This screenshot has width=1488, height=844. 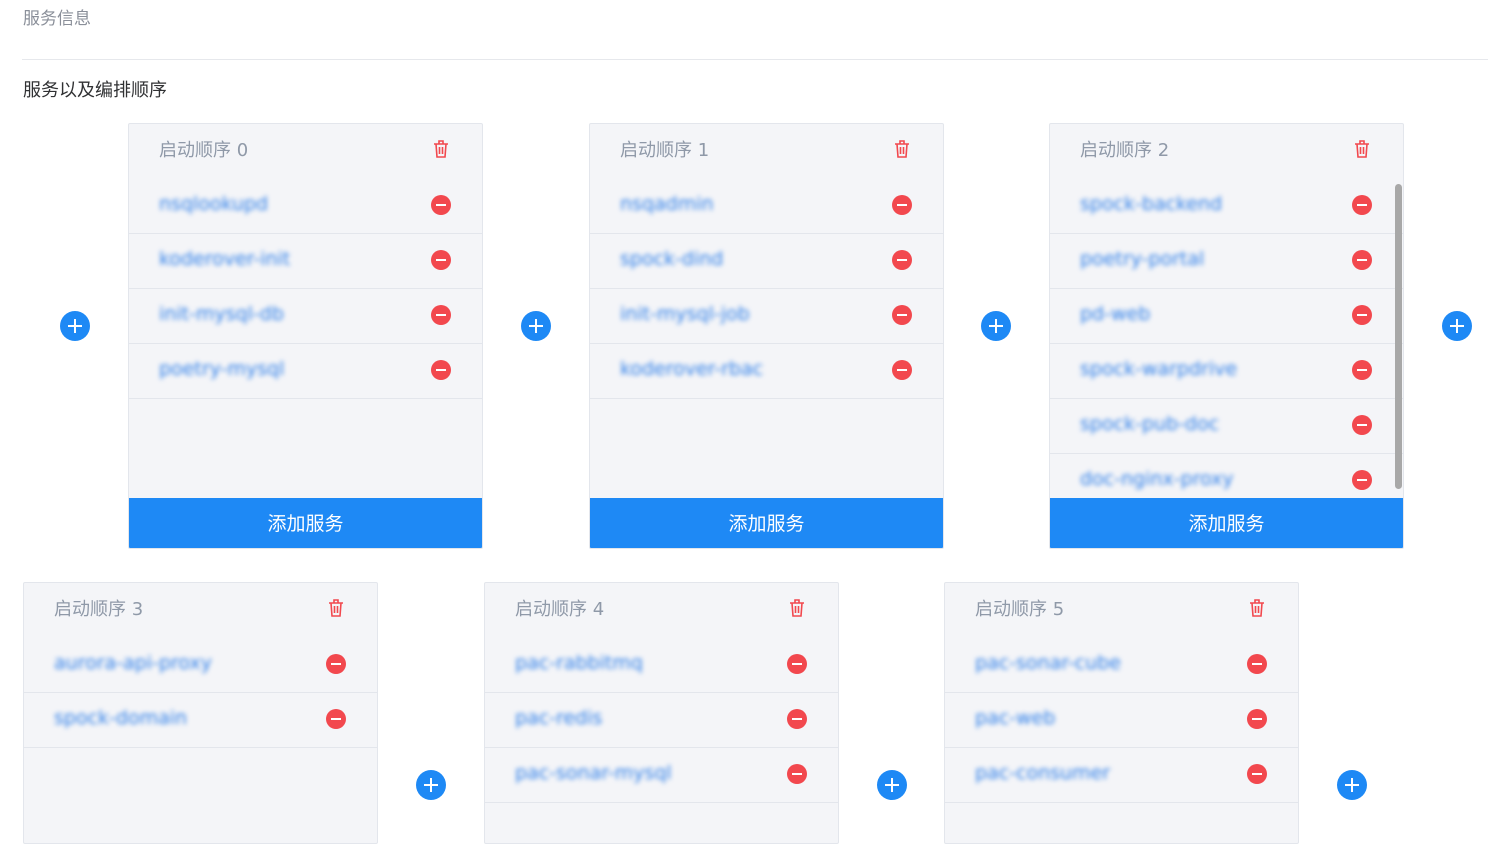 I want to click on service-row: spock-dind, so click(x=766, y=261).